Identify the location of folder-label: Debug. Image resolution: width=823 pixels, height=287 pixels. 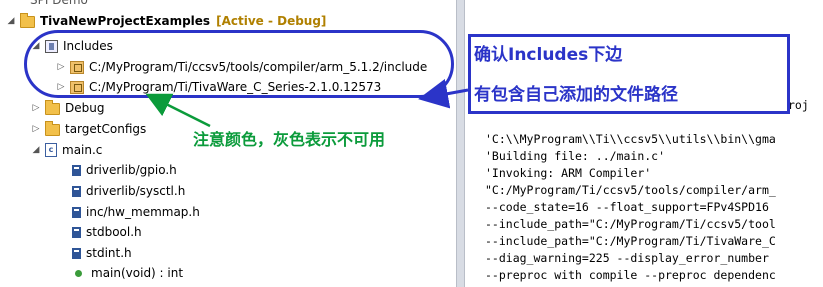
(85, 108).